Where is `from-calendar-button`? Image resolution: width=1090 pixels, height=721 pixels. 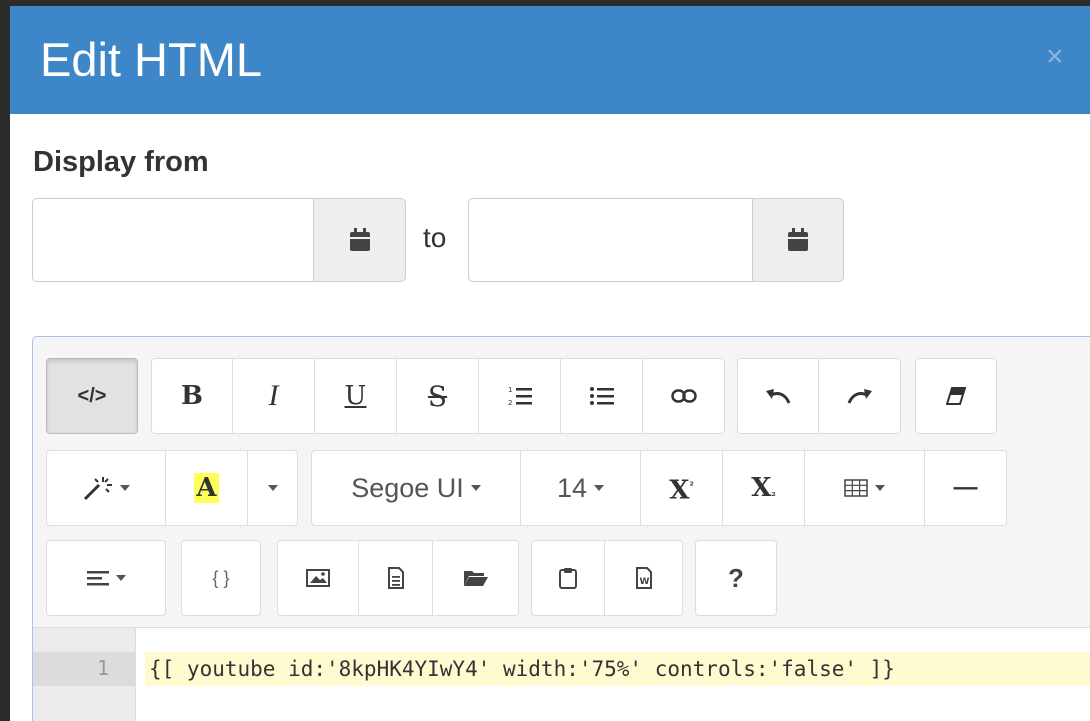
from-calendar-button is located at coordinates (359, 240).